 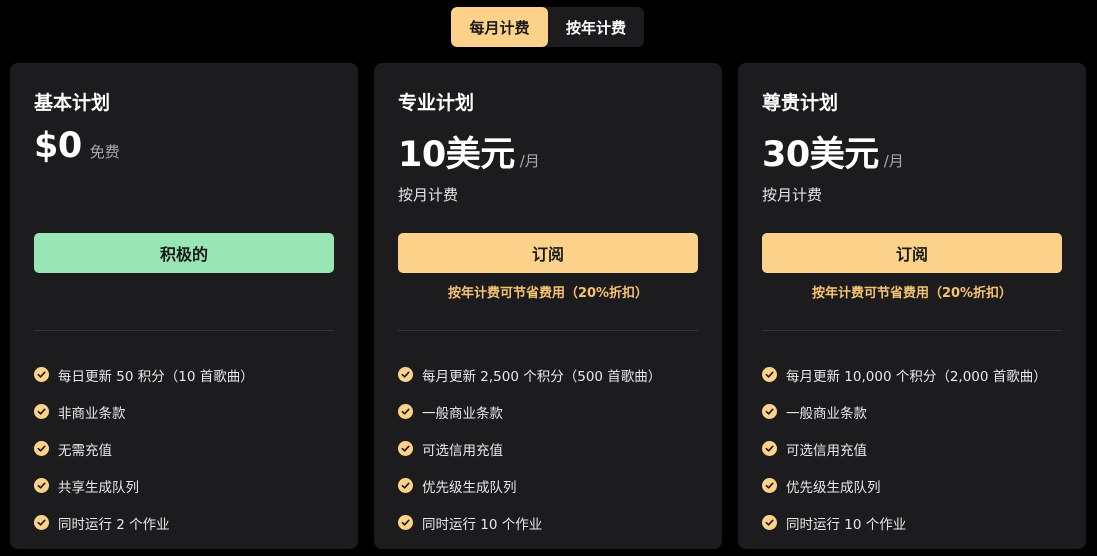 I want to click on price-row: $0 免费, so click(x=77, y=146).